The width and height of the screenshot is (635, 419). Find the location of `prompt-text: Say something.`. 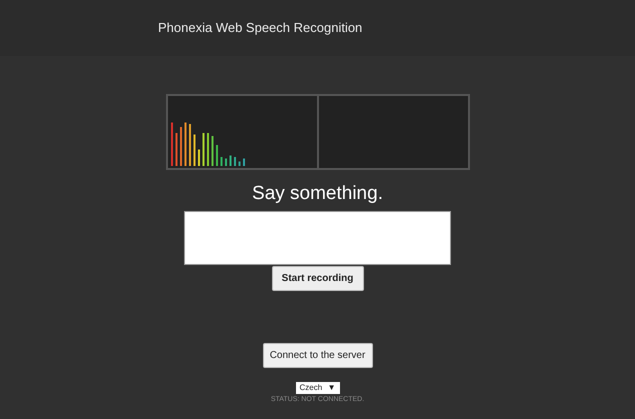

prompt-text: Say something. is located at coordinates (317, 194).